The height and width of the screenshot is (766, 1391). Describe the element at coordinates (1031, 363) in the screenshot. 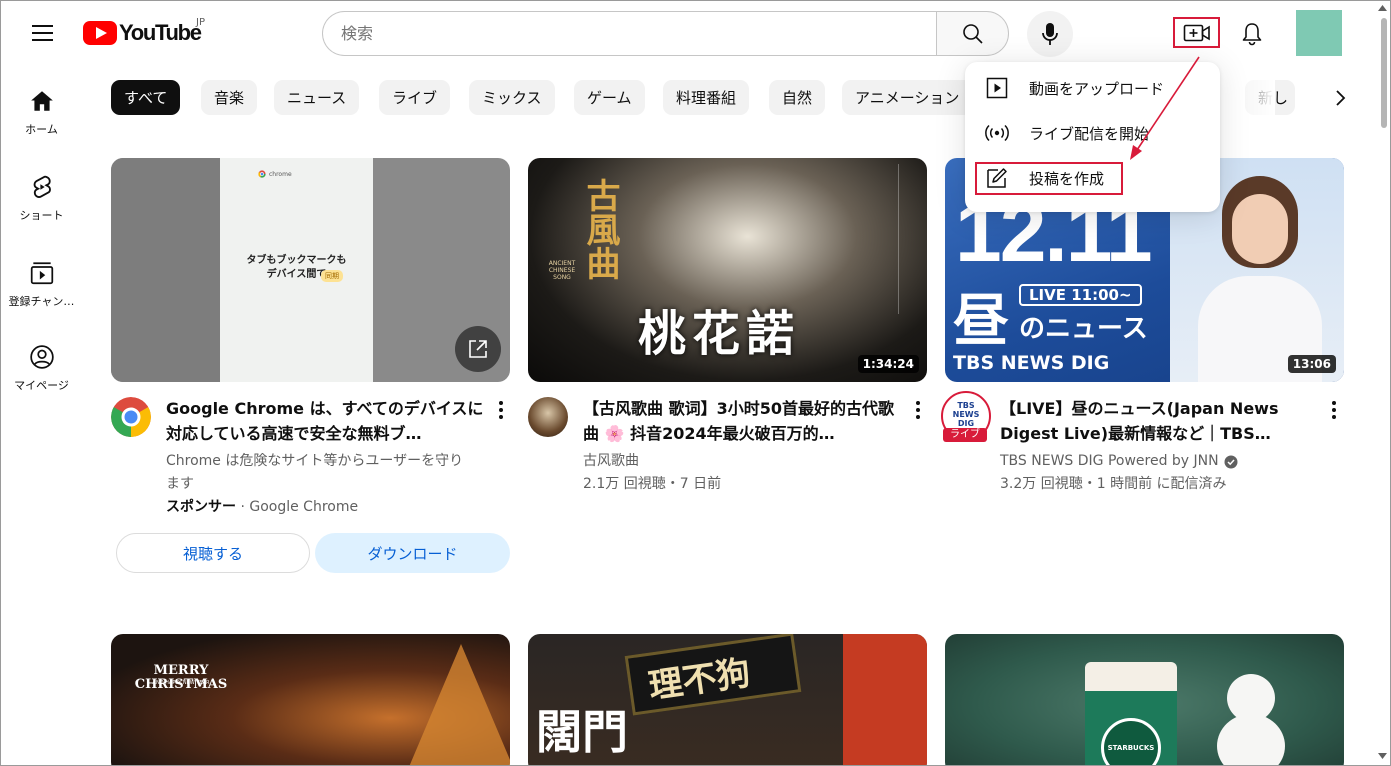

I see `thumb-footer: TBS NEWS DIG` at that location.